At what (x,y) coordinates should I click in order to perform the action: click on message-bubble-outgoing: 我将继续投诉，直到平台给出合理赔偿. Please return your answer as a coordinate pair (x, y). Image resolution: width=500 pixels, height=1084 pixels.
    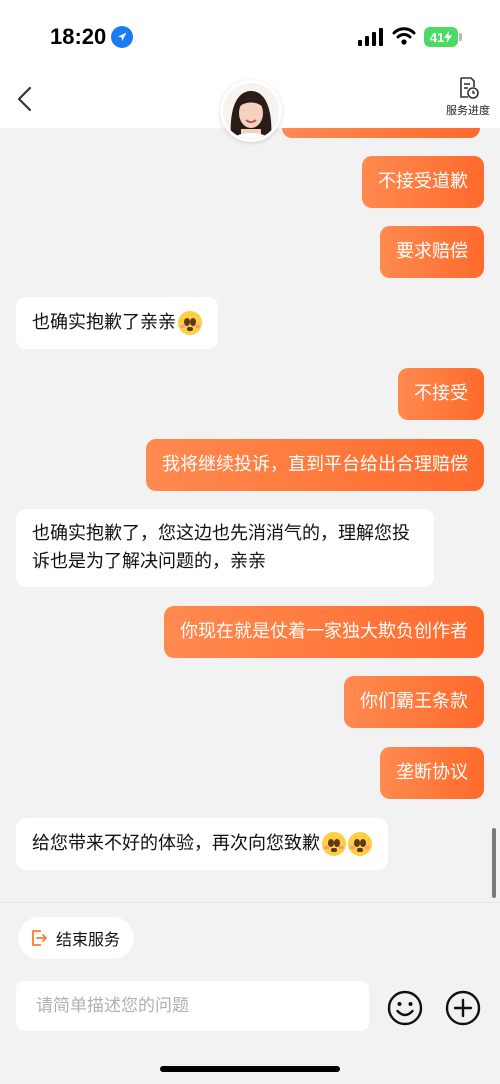
    Looking at the image, I should click on (315, 465).